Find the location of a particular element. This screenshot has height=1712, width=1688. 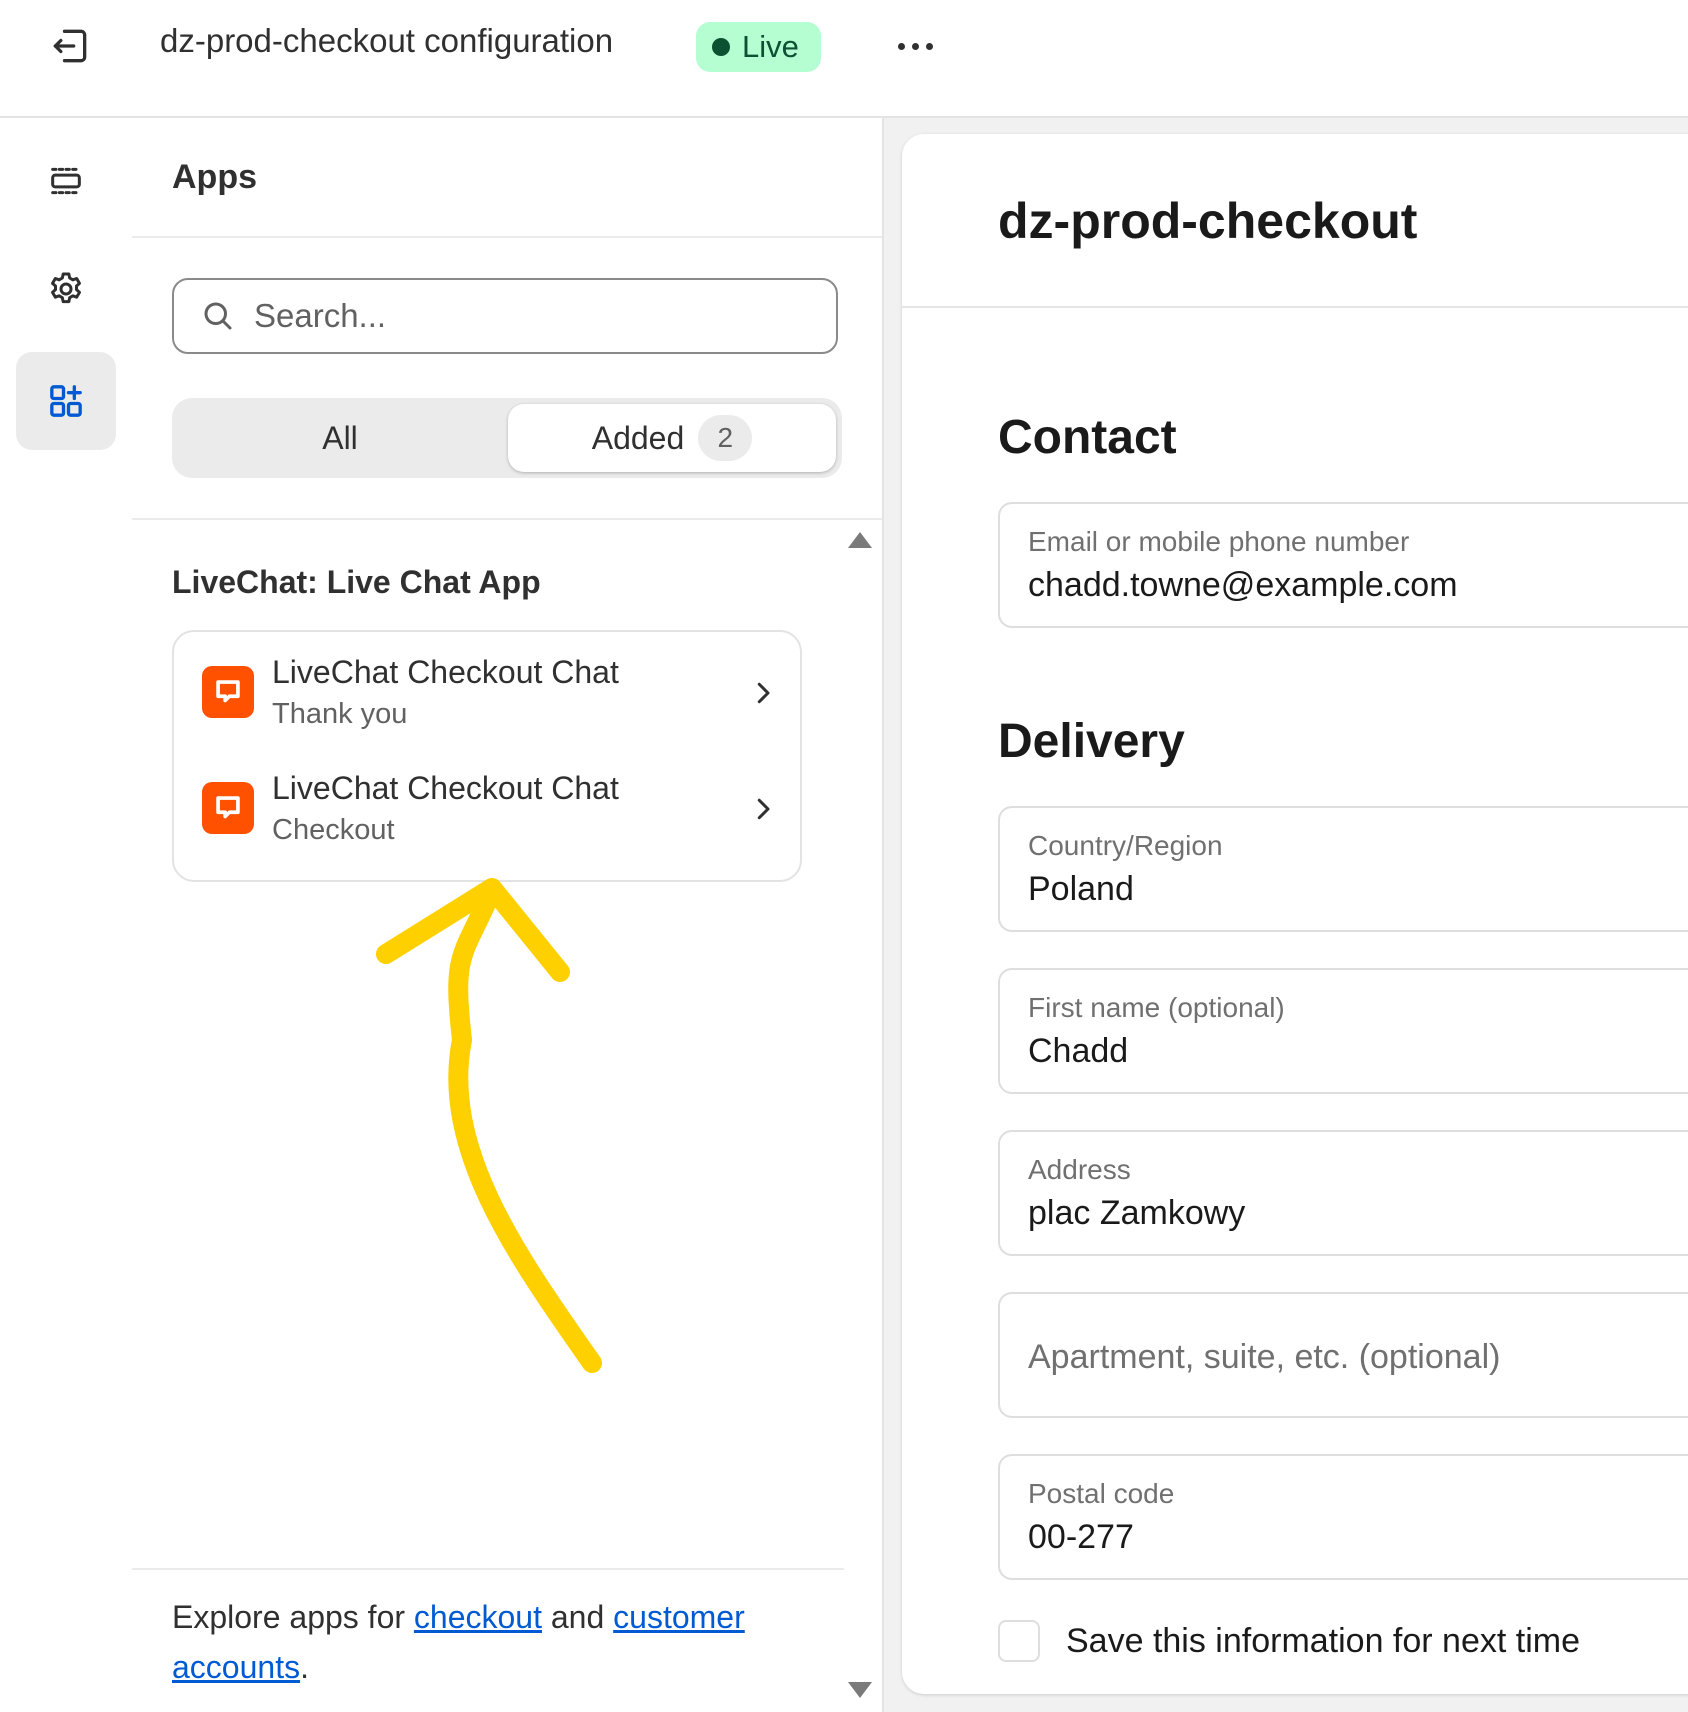

apps-header: Apps is located at coordinates (507, 178).